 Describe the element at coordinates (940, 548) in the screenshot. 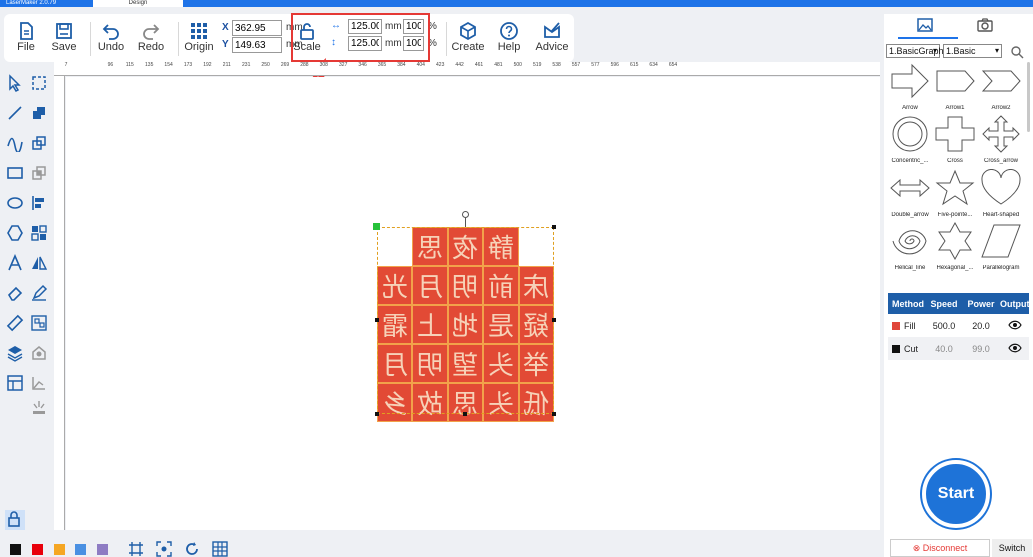

I see `disconnect-button: ⊗ Disconnect` at that location.